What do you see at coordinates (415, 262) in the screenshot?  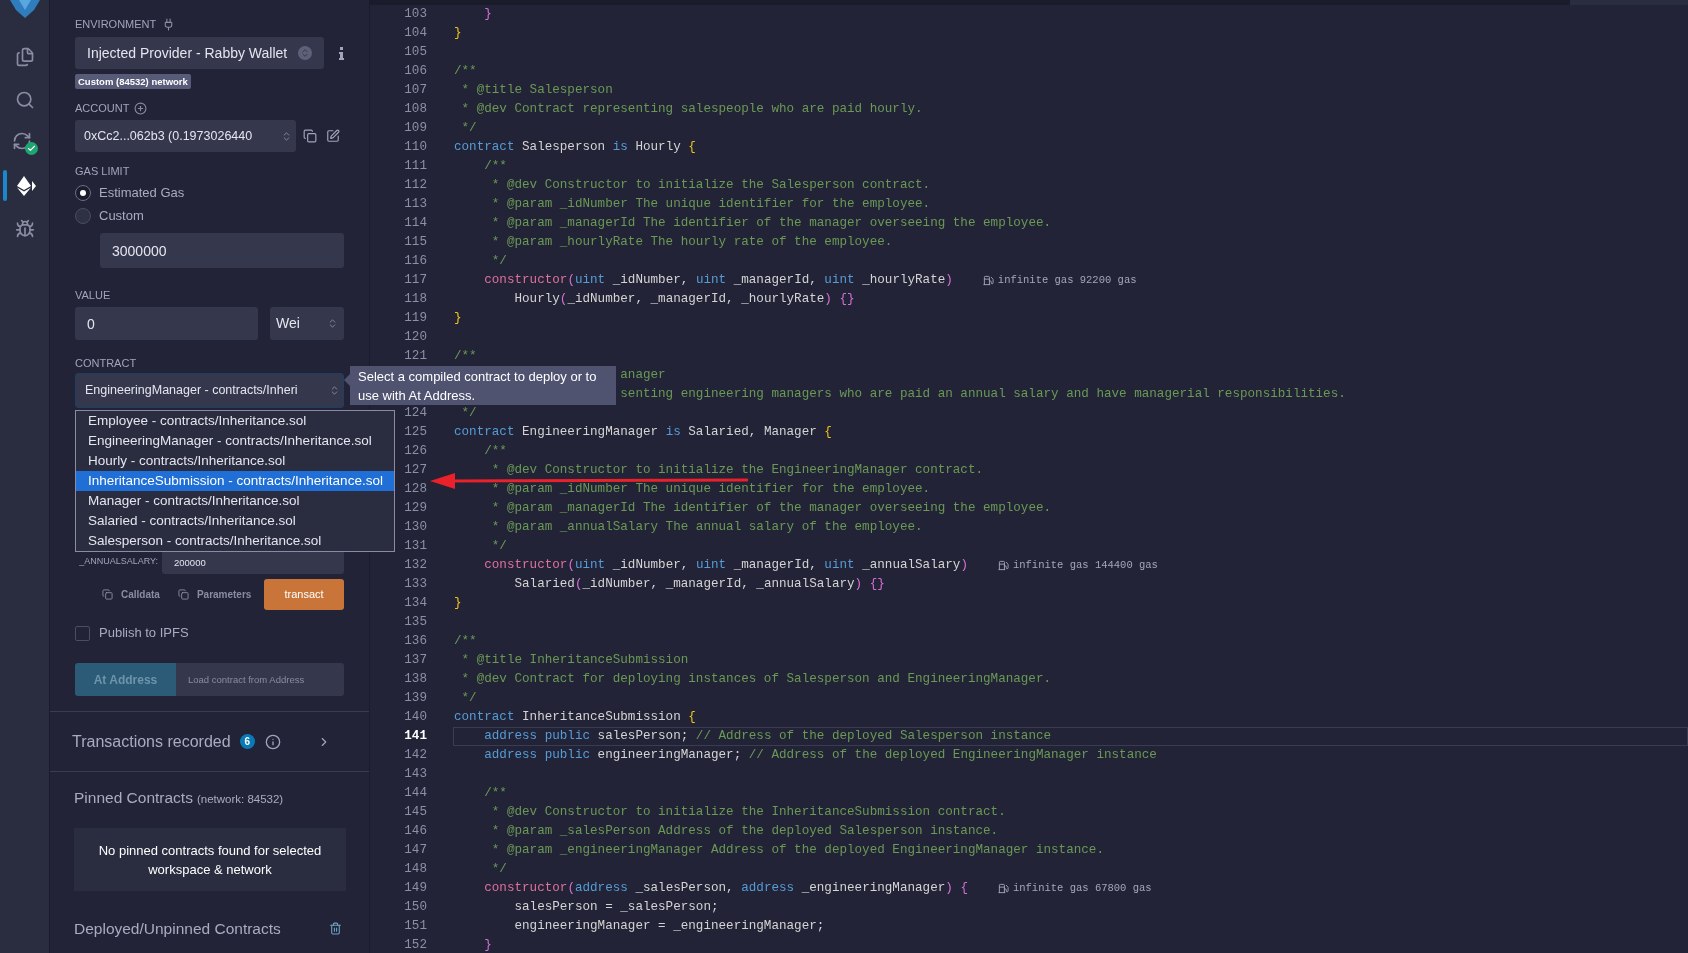 I see `line-number: 116` at bounding box center [415, 262].